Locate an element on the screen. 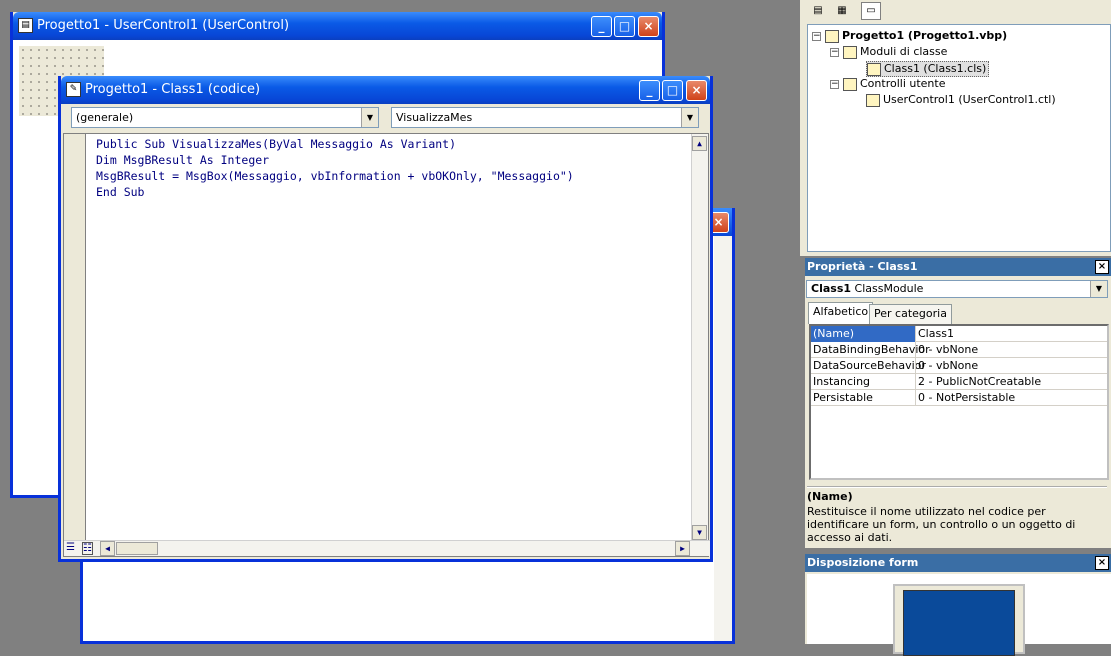 This screenshot has width=1111, height=656. object-combo-value: (generale) is located at coordinates (105, 117).